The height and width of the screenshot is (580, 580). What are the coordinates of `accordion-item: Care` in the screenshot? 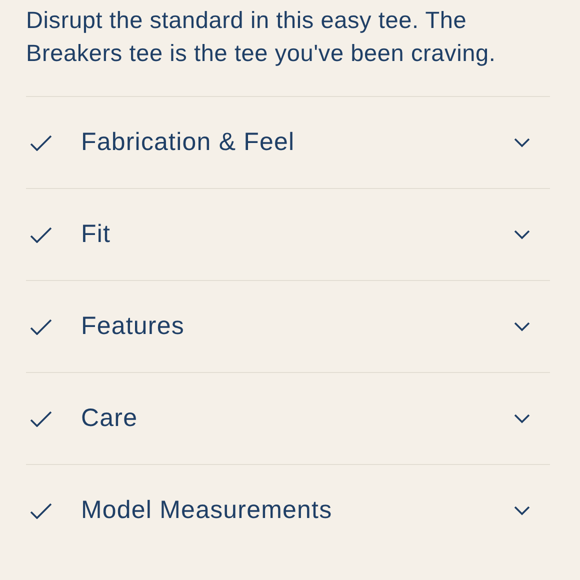 It's located at (288, 418).